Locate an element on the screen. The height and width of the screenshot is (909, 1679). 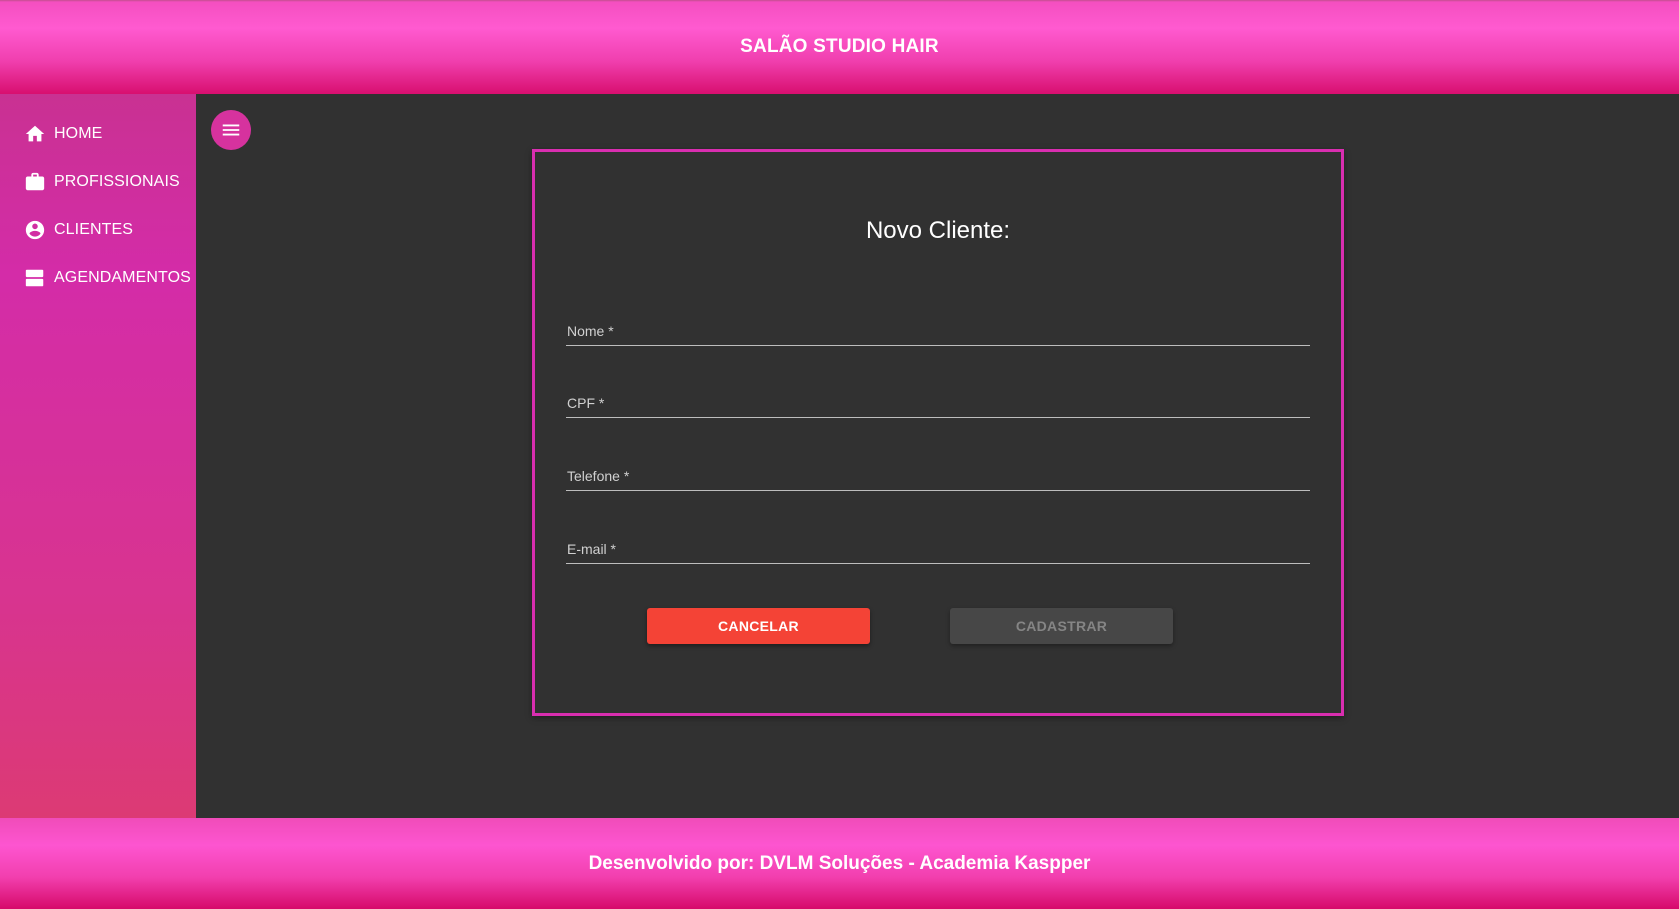
email-field: E-mail * is located at coordinates (938, 549).